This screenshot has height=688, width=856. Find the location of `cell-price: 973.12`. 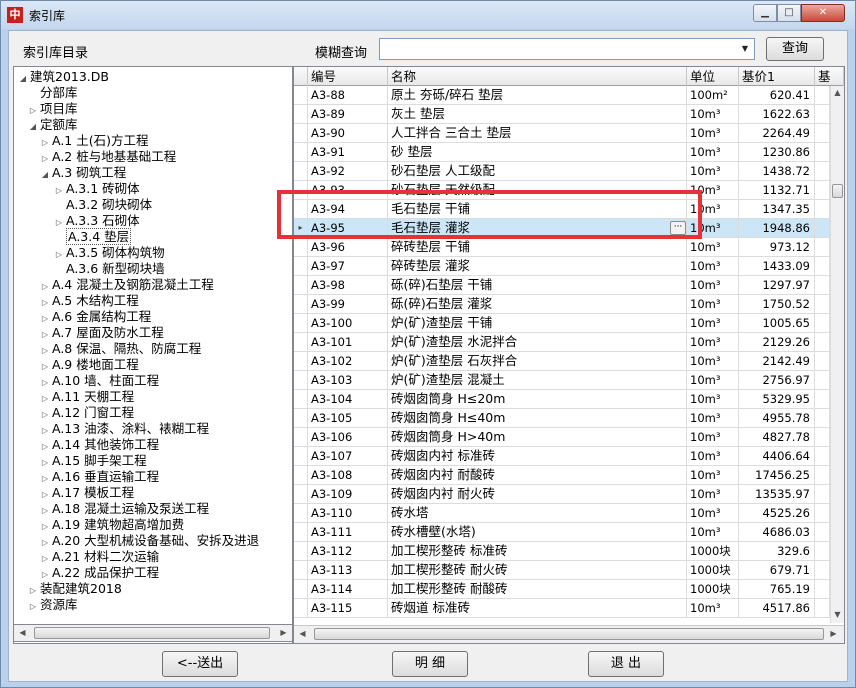

cell-price: 973.12 is located at coordinates (777, 247).